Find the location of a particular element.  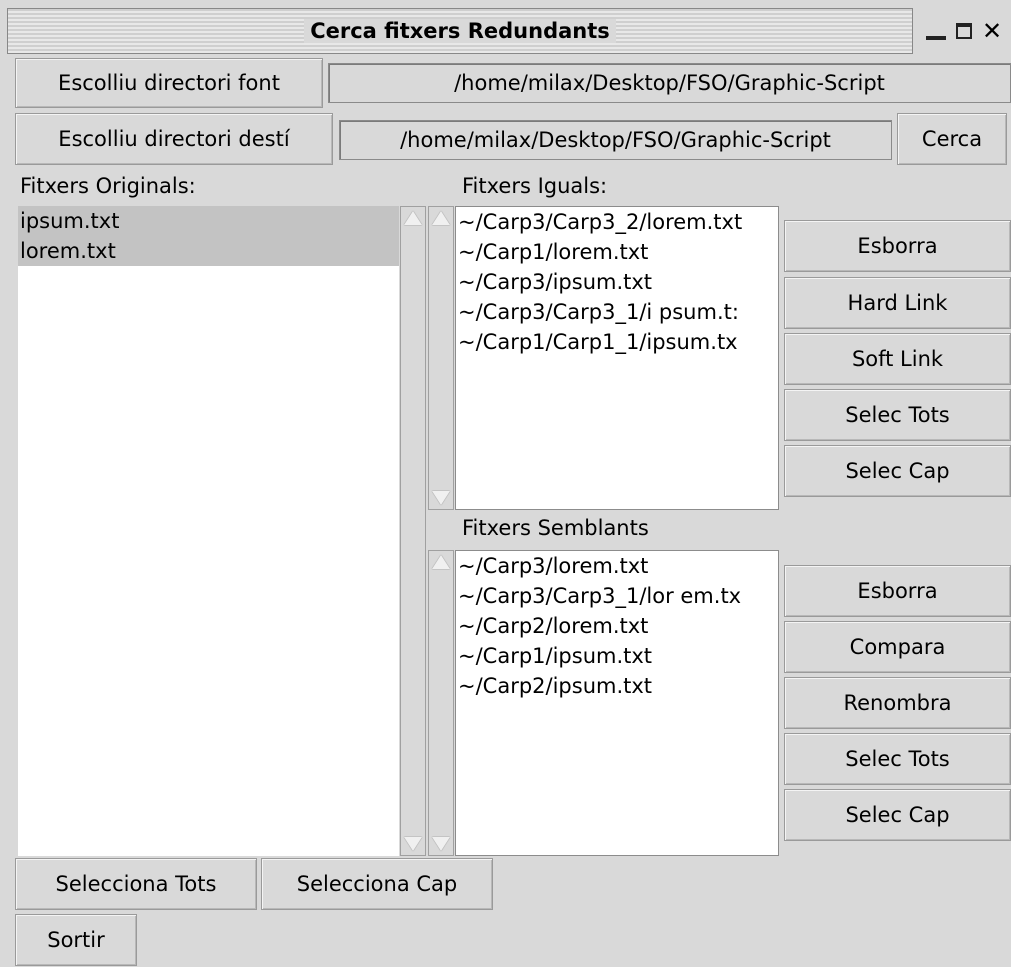

similar-select-all-label: Selec Tots is located at coordinates (897, 759).